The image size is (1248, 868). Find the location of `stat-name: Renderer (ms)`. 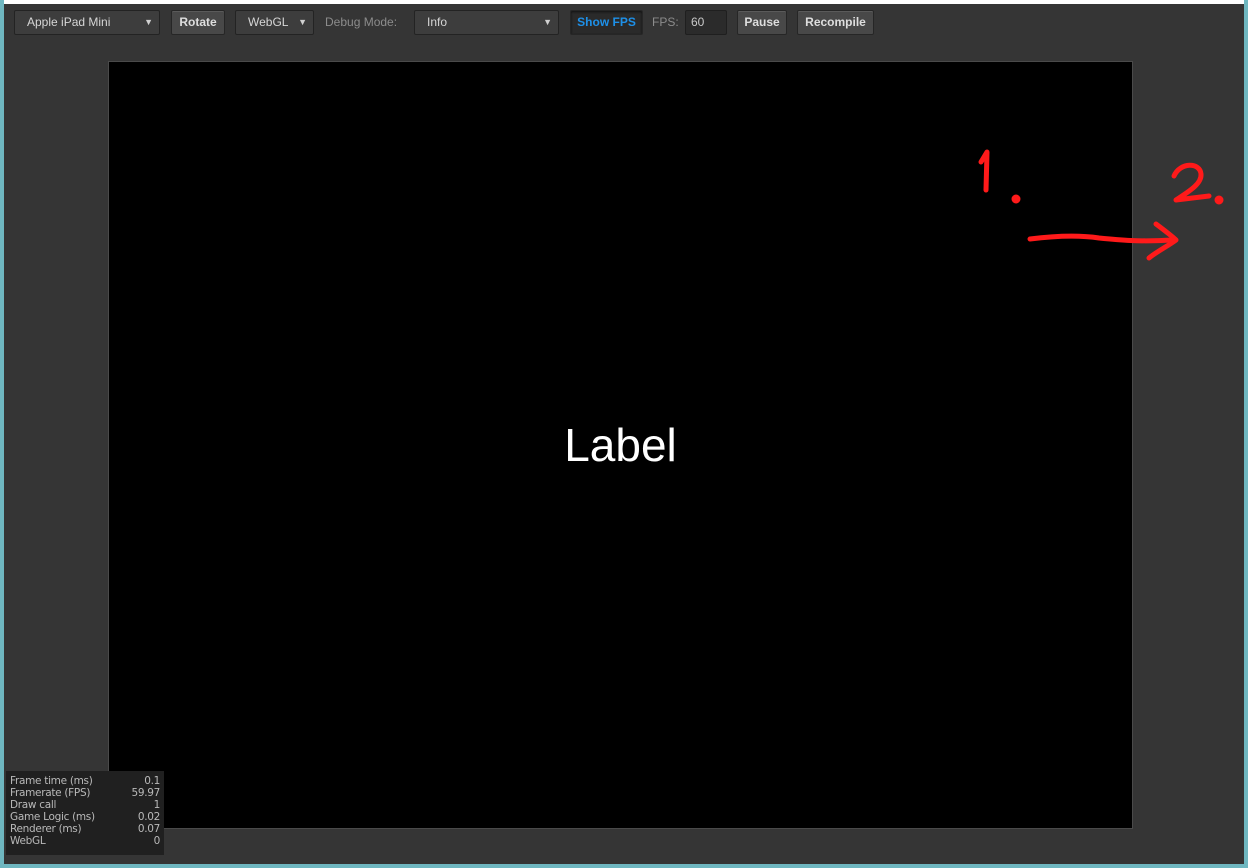

stat-name: Renderer (ms) is located at coordinates (46, 829).